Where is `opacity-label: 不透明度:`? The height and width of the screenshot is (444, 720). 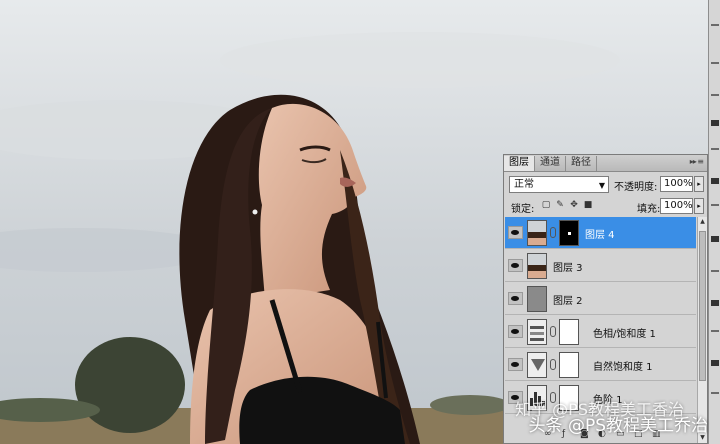 opacity-label: 不透明度: is located at coordinates (636, 187).